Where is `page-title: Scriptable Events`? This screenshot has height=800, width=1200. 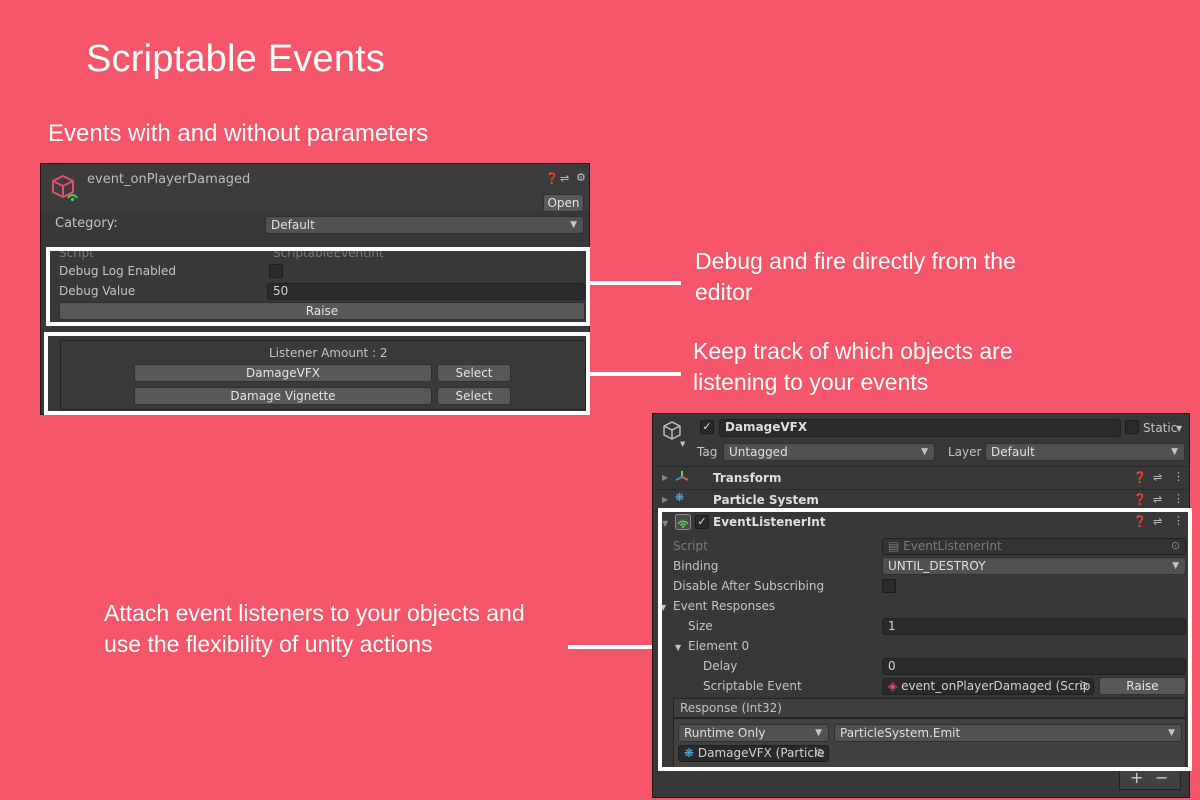
page-title: Scriptable Events is located at coordinates (236, 59).